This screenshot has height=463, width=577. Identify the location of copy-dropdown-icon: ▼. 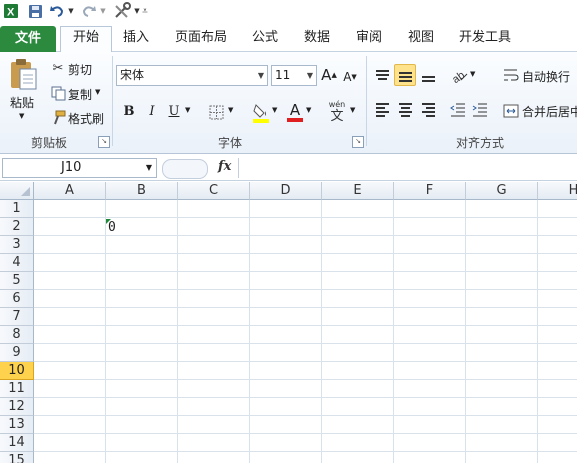
(97, 92).